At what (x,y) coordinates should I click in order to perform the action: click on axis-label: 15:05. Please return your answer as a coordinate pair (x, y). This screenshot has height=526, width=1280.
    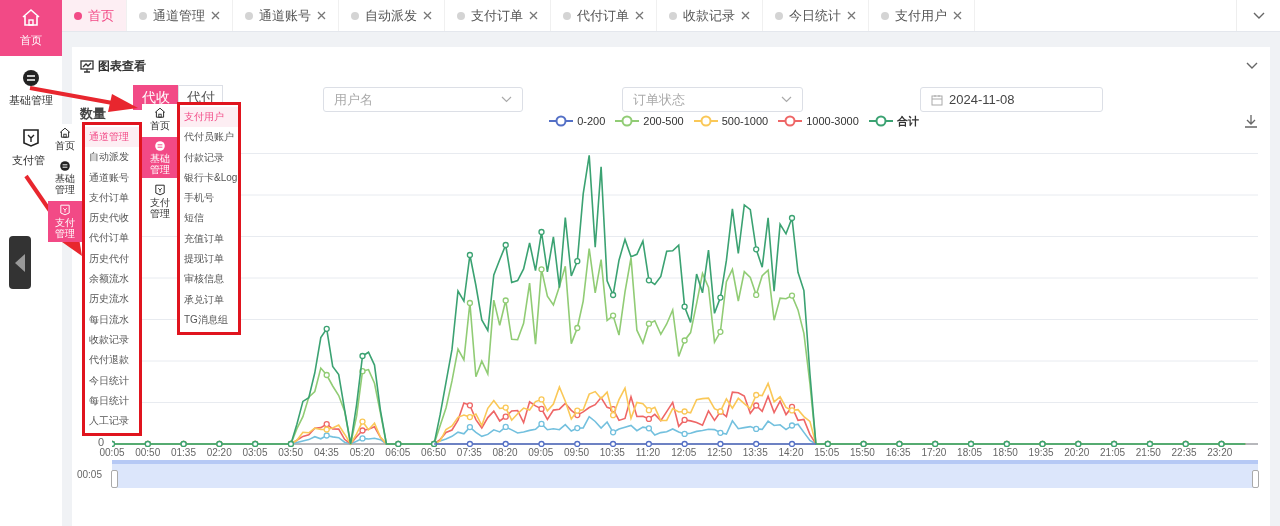
    Looking at the image, I should click on (827, 452).